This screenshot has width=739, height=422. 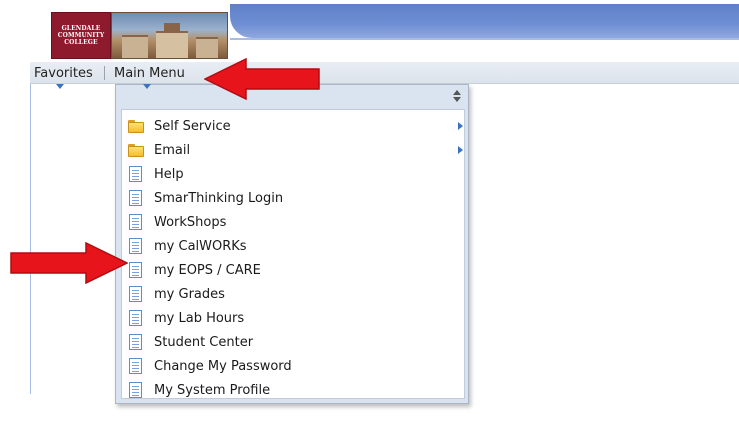 I want to click on menu-item-label: Change My Password, so click(x=223, y=366).